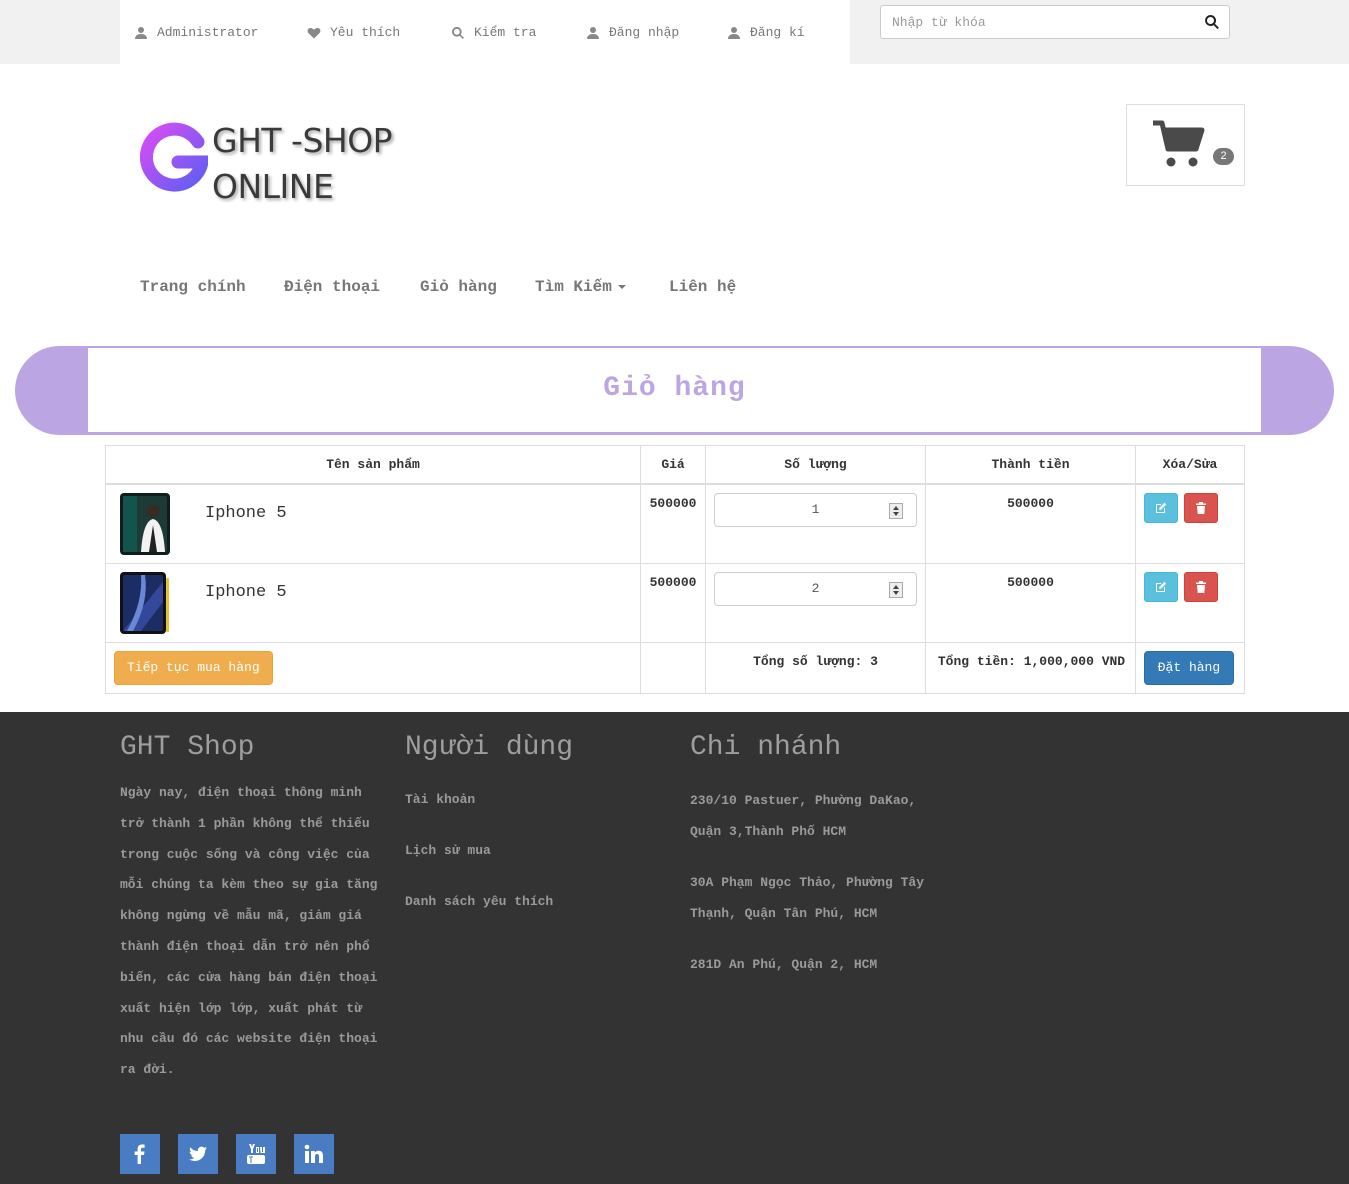  I want to click on nav-home: Trang chính, so click(193, 287).